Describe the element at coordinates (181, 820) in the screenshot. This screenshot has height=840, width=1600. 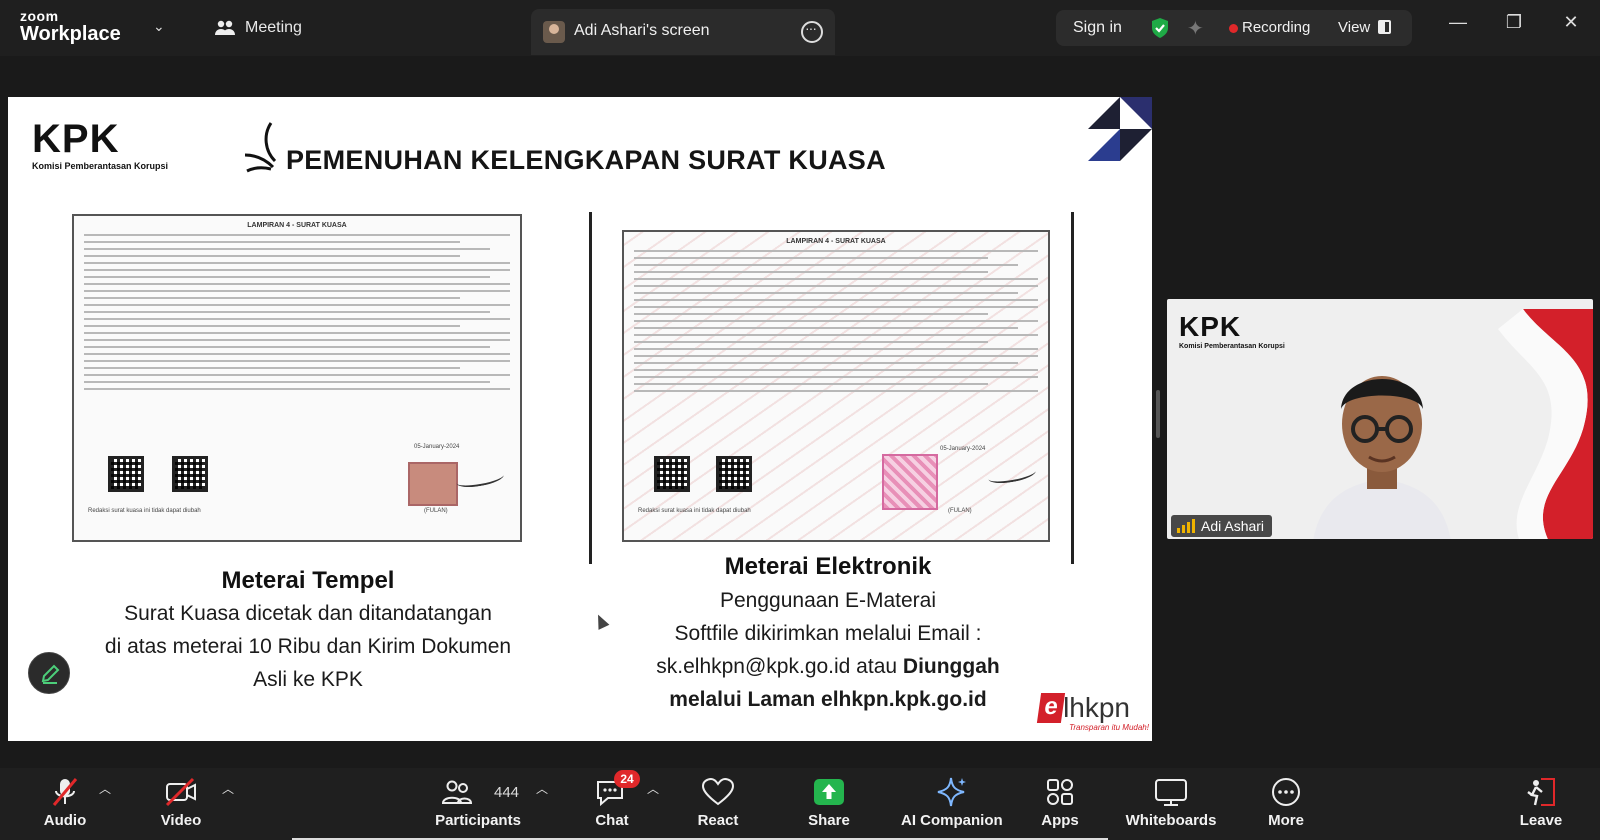
I see `video-label: Video` at that location.